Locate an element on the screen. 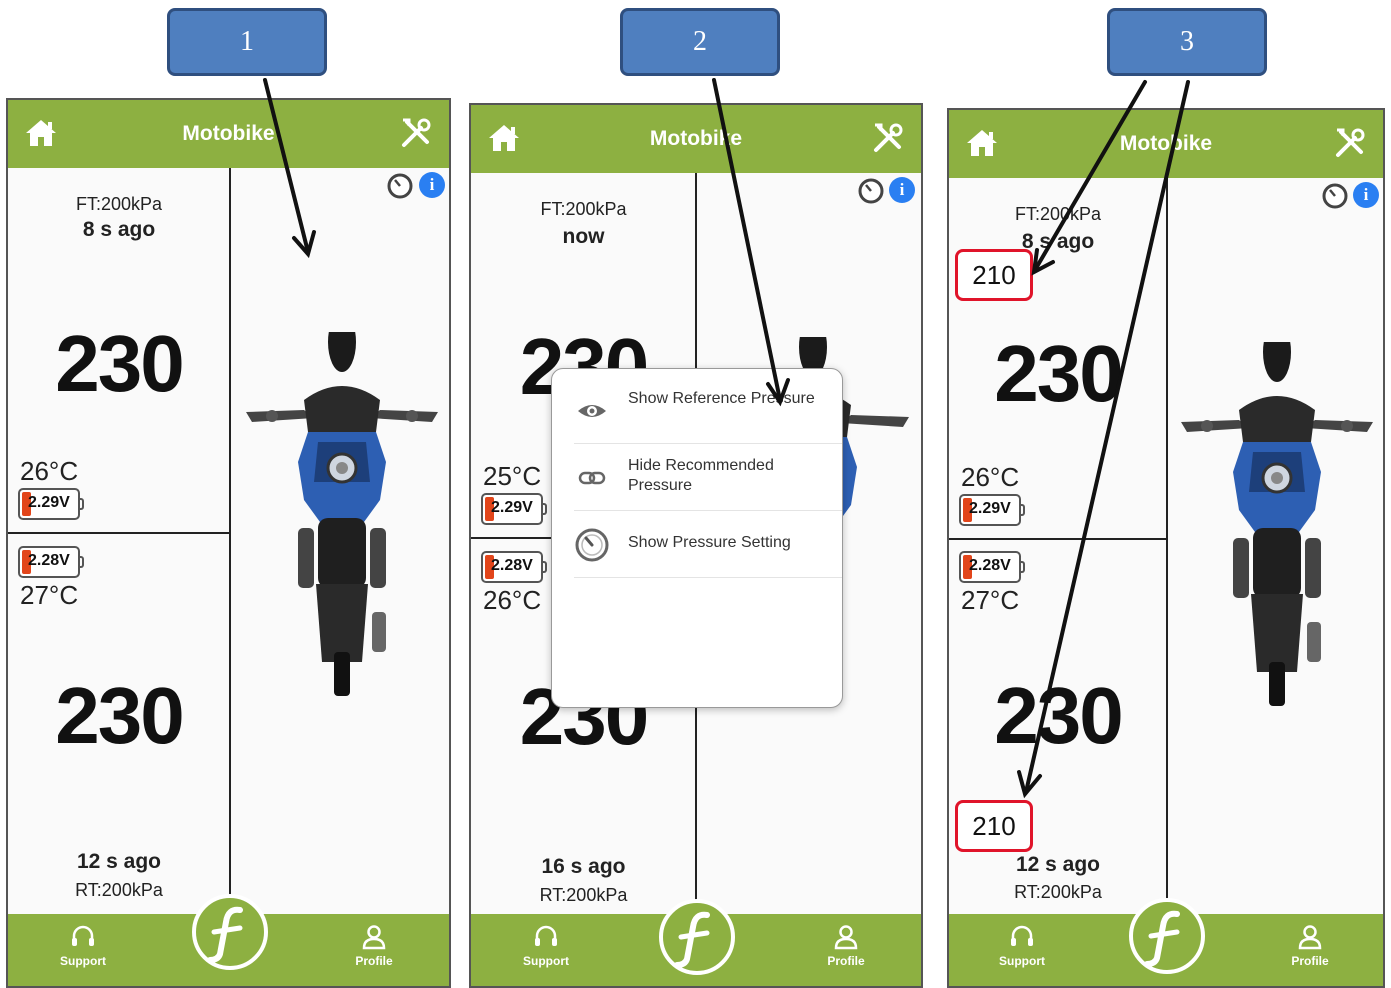 The width and height of the screenshot is (1391, 988). arrow-3b is located at coordinates (1107, 437).